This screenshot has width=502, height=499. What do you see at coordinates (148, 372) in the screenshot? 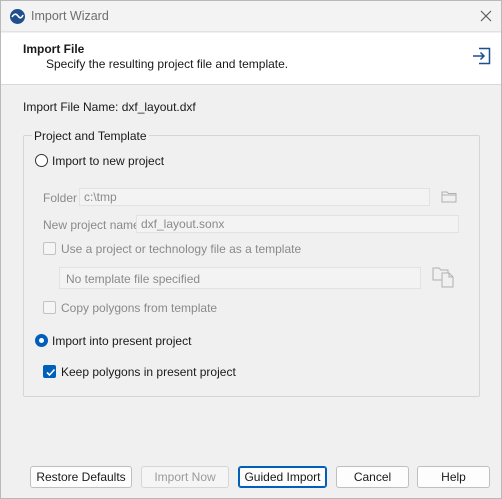
I see `keep-polygons-label: Keep polygons in present project` at bounding box center [148, 372].